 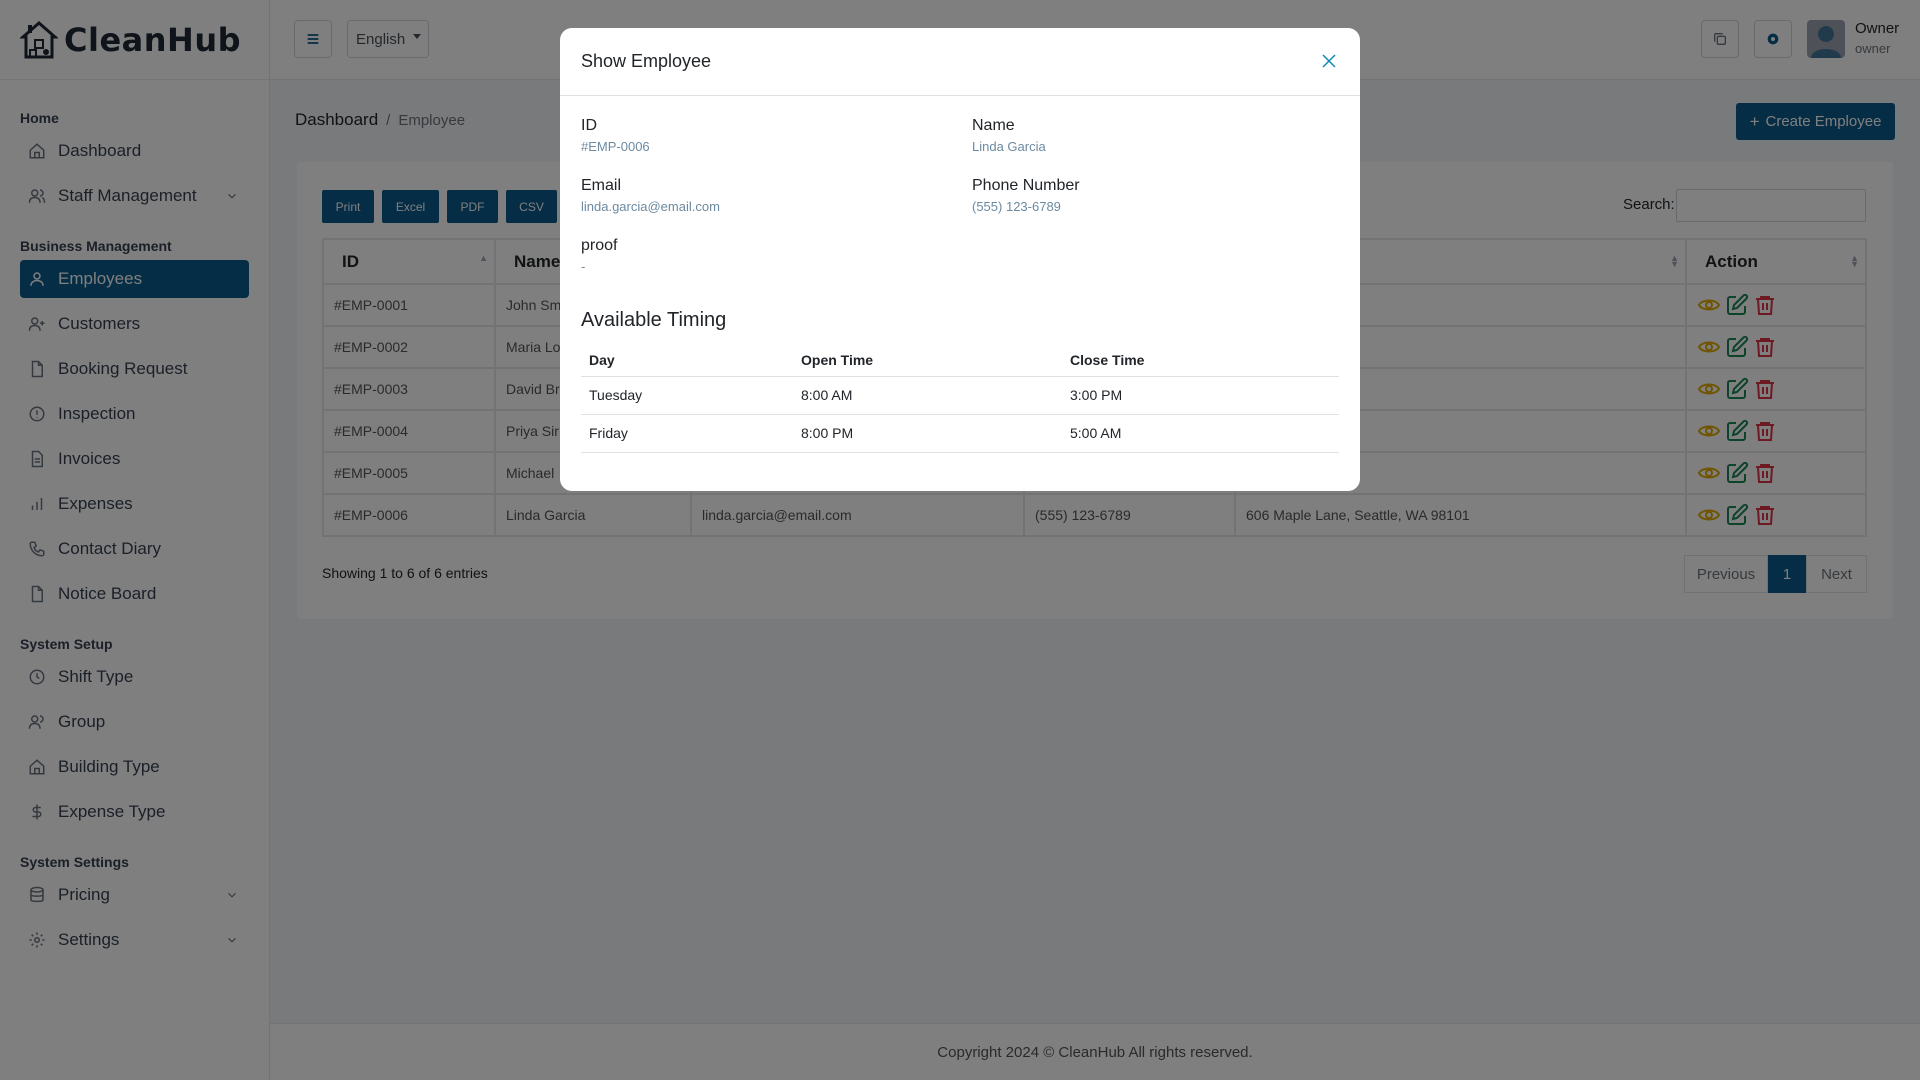 I want to click on field-proof: proof -, so click(x=599, y=255).